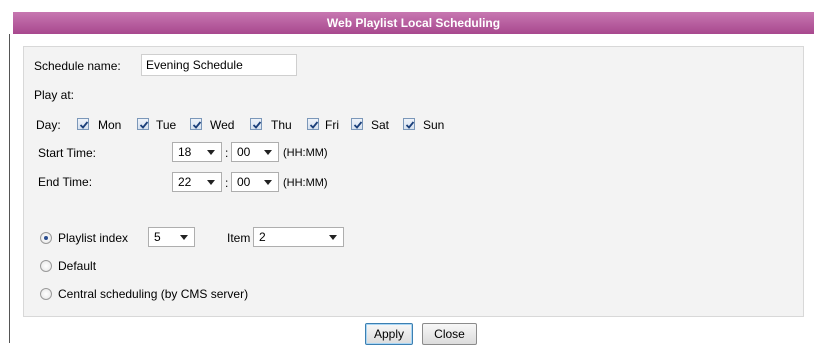 The height and width of the screenshot is (345, 822). I want to click on day-label-sun: Sun, so click(434, 125).